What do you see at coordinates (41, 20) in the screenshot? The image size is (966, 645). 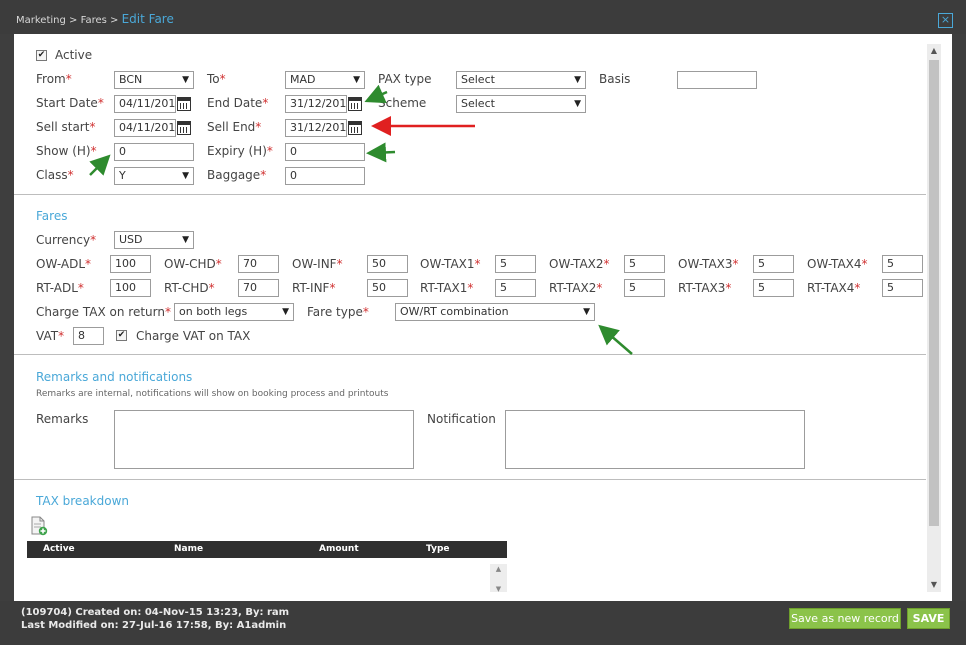 I see `breadcrumb-marketing: Marketing` at bounding box center [41, 20].